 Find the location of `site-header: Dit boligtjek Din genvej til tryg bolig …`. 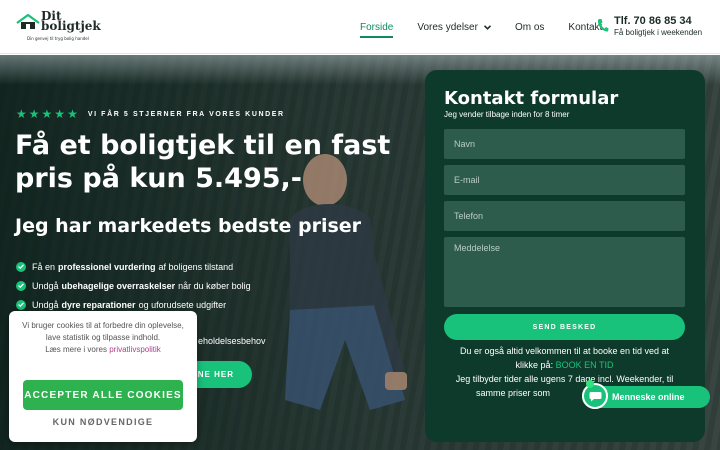

site-header: Dit boligtjek Din genvej til tryg bolig … is located at coordinates (360, 27).